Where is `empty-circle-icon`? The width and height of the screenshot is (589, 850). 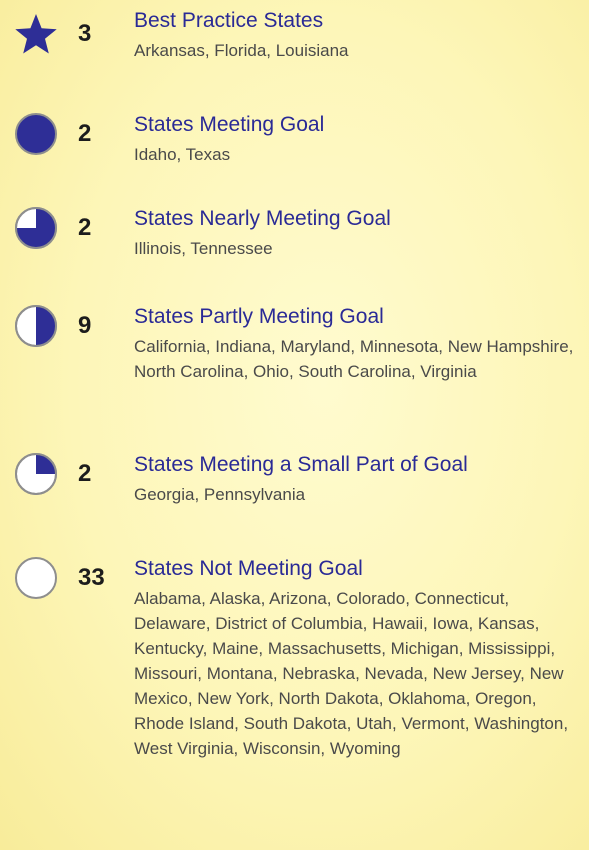 empty-circle-icon is located at coordinates (36, 578).